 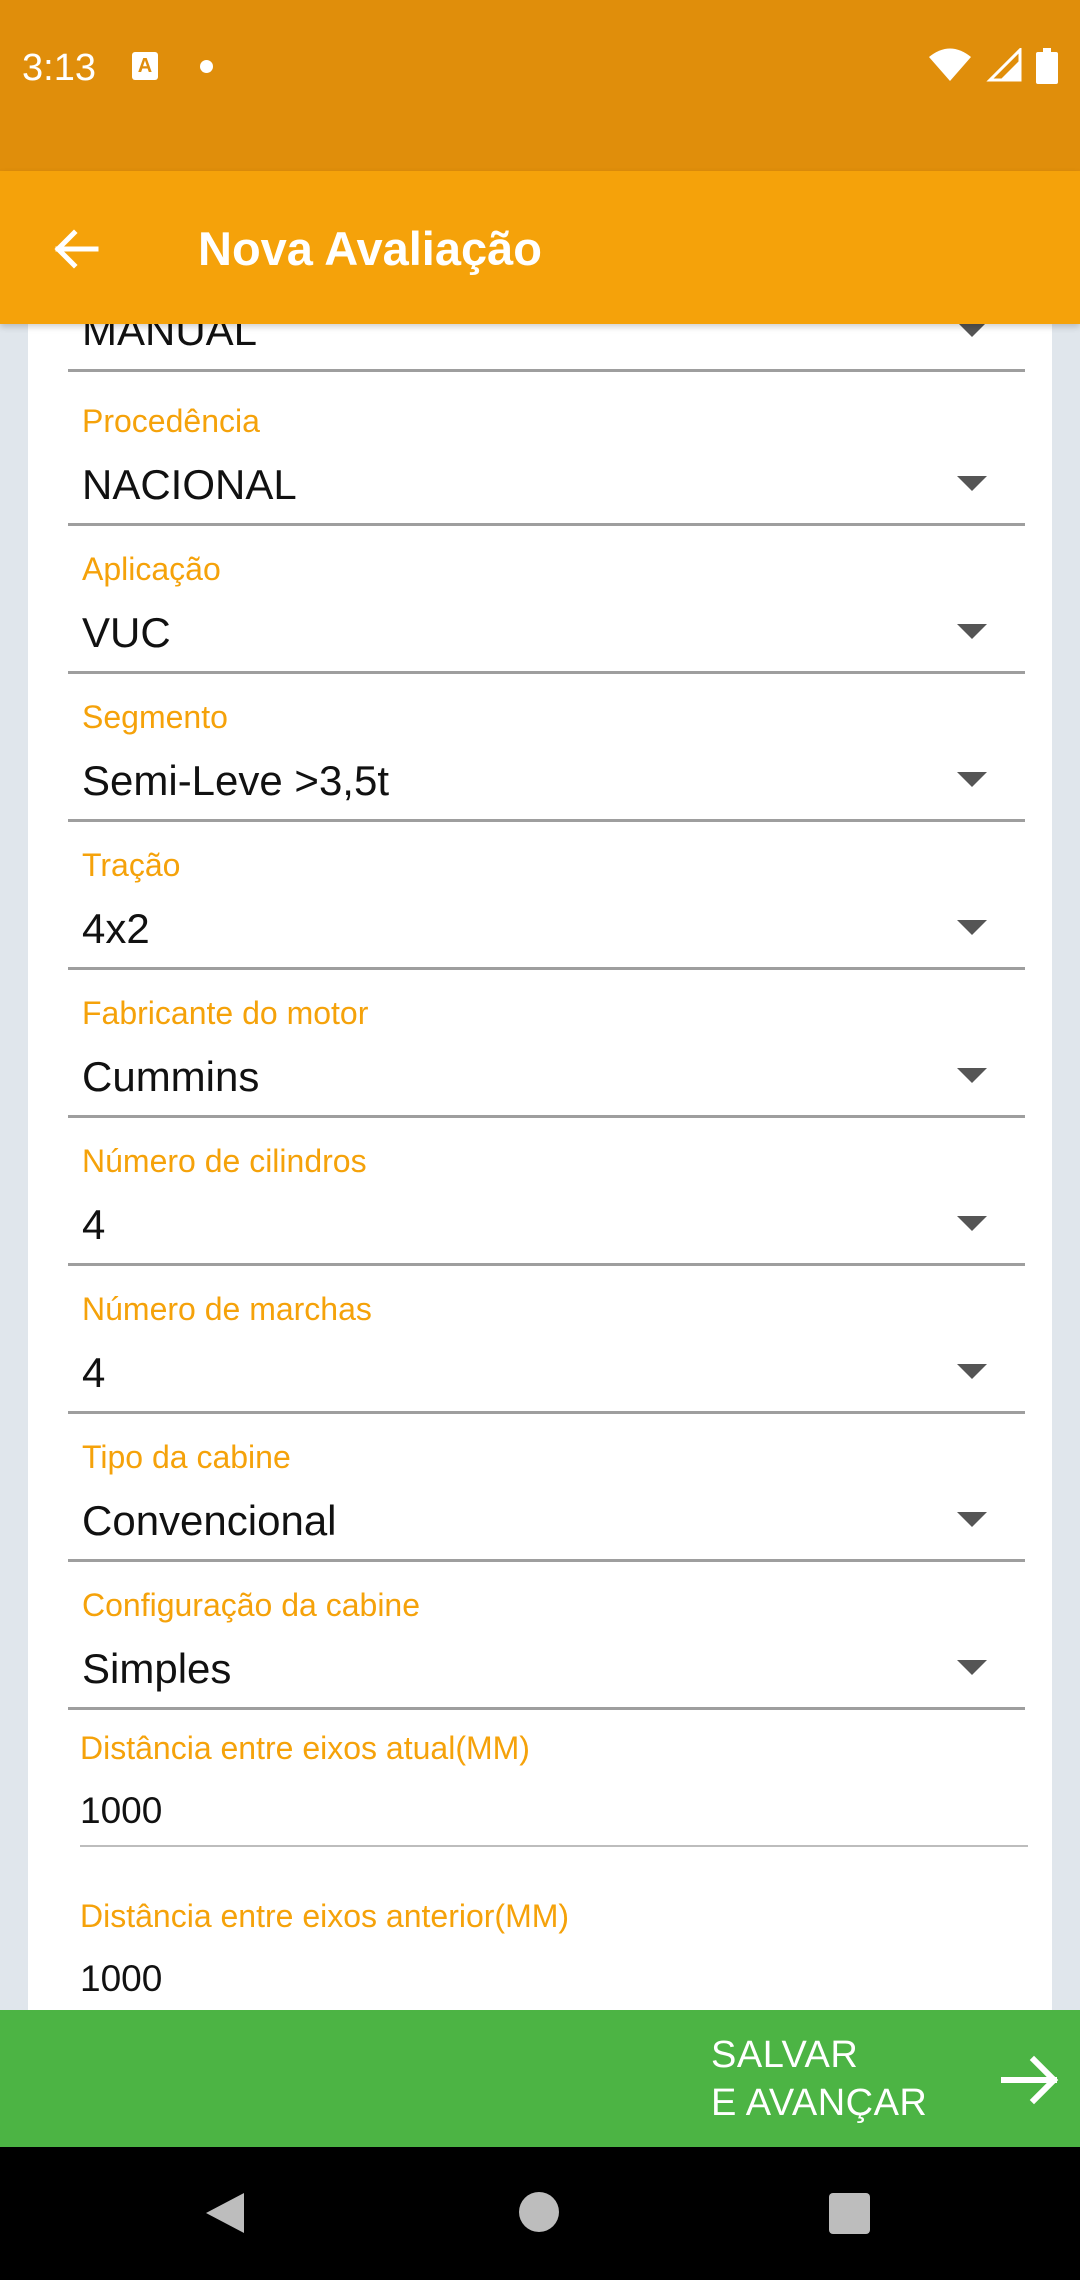 What do you see at coordinates (950, 64) in the screenshot?
I see `wifi-icon` at bounding box center [950, 64].